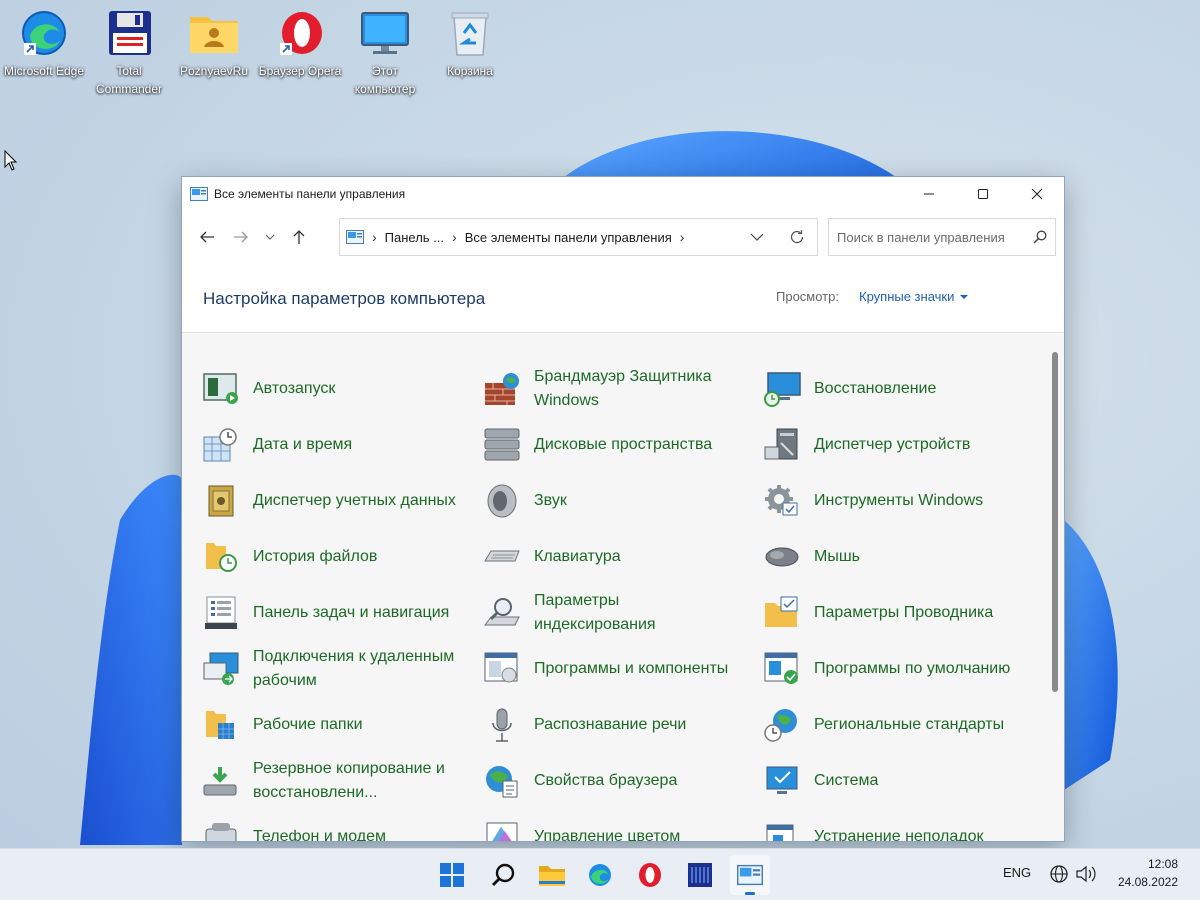 Image resolution: width=1200 pixels, height=900 pixels. Describe the element at coordinates (294, 388) in the screenshot. I see `cp-item-label: Автозапуск` at that location.